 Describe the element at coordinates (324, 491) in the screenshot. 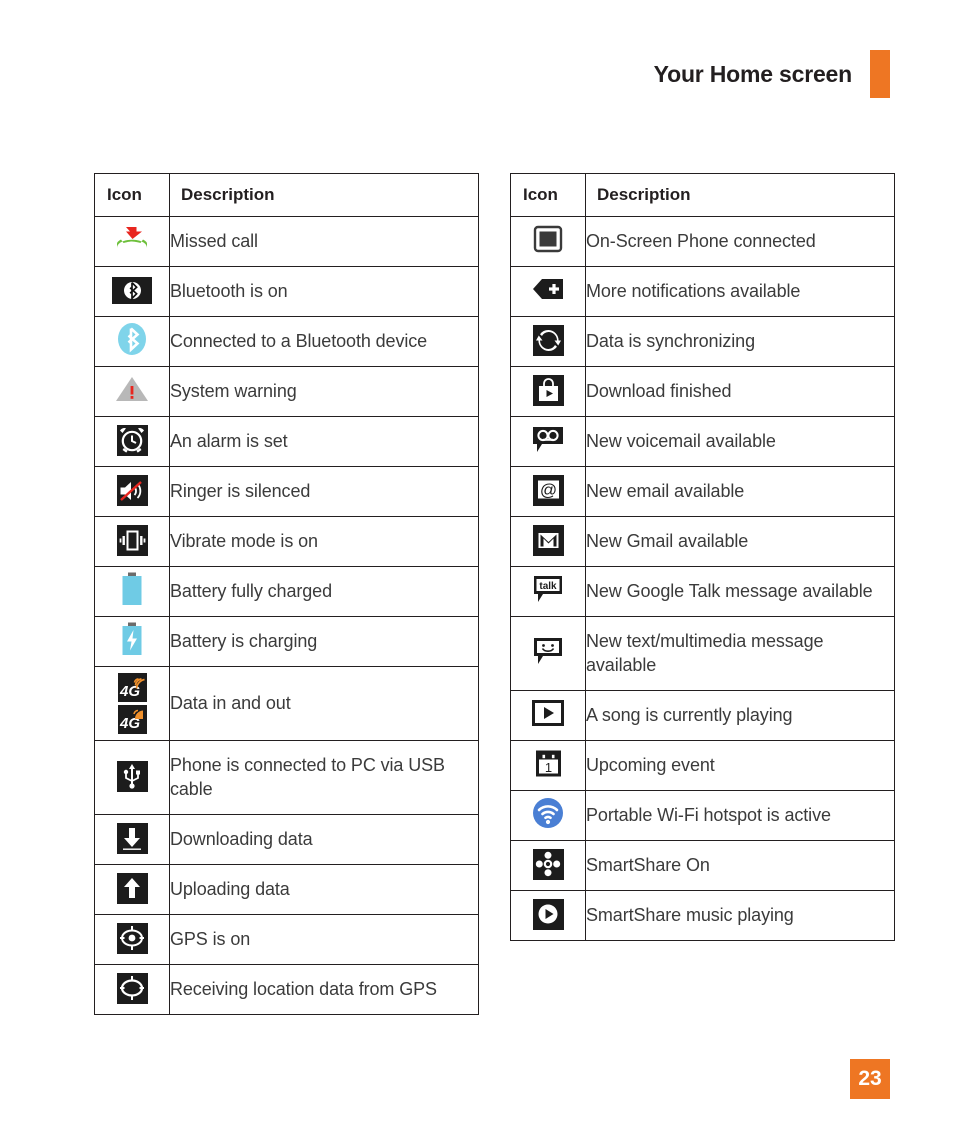

I see `icon-description: Ringer is silenced` at that location.